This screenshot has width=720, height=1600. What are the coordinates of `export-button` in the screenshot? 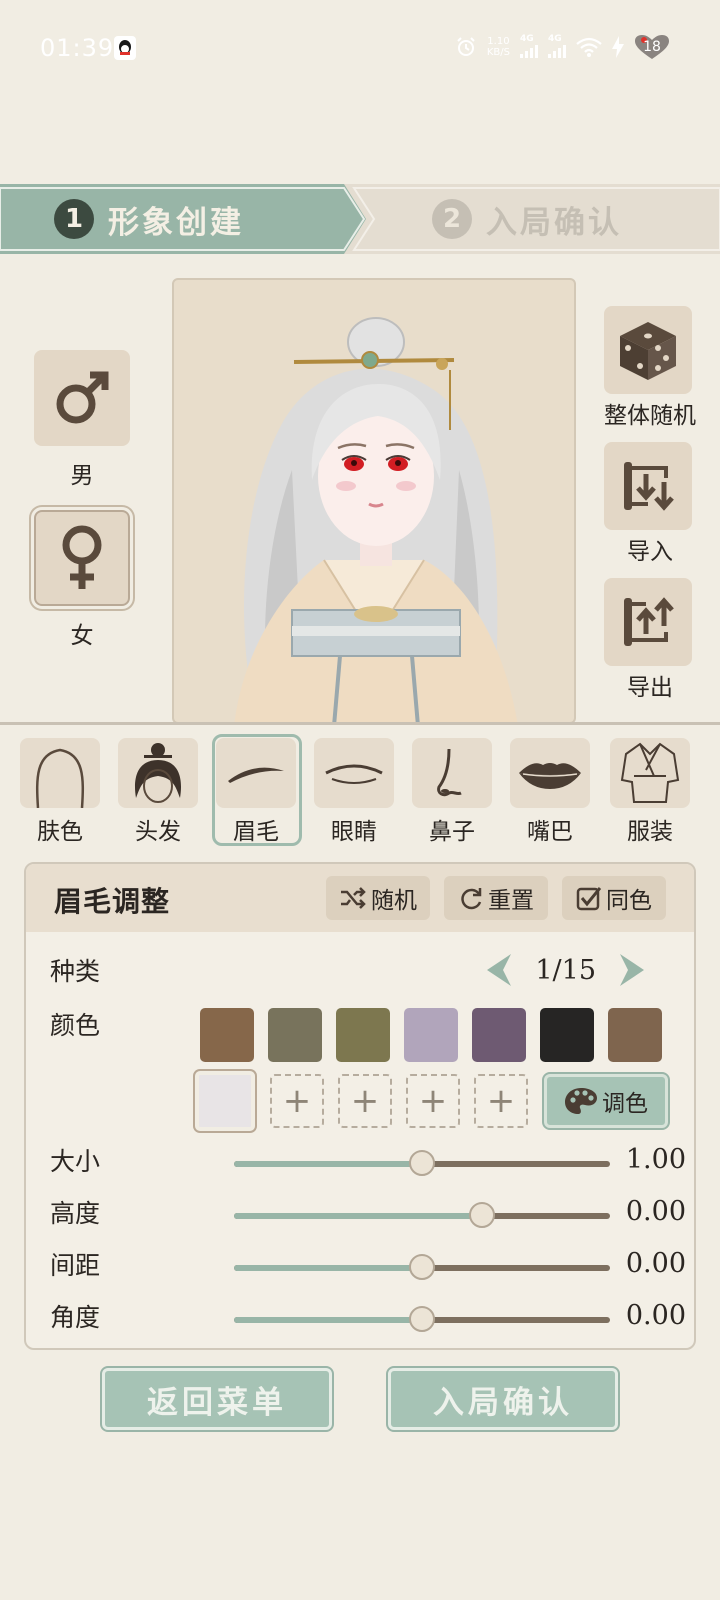 It's located at (648, 622).